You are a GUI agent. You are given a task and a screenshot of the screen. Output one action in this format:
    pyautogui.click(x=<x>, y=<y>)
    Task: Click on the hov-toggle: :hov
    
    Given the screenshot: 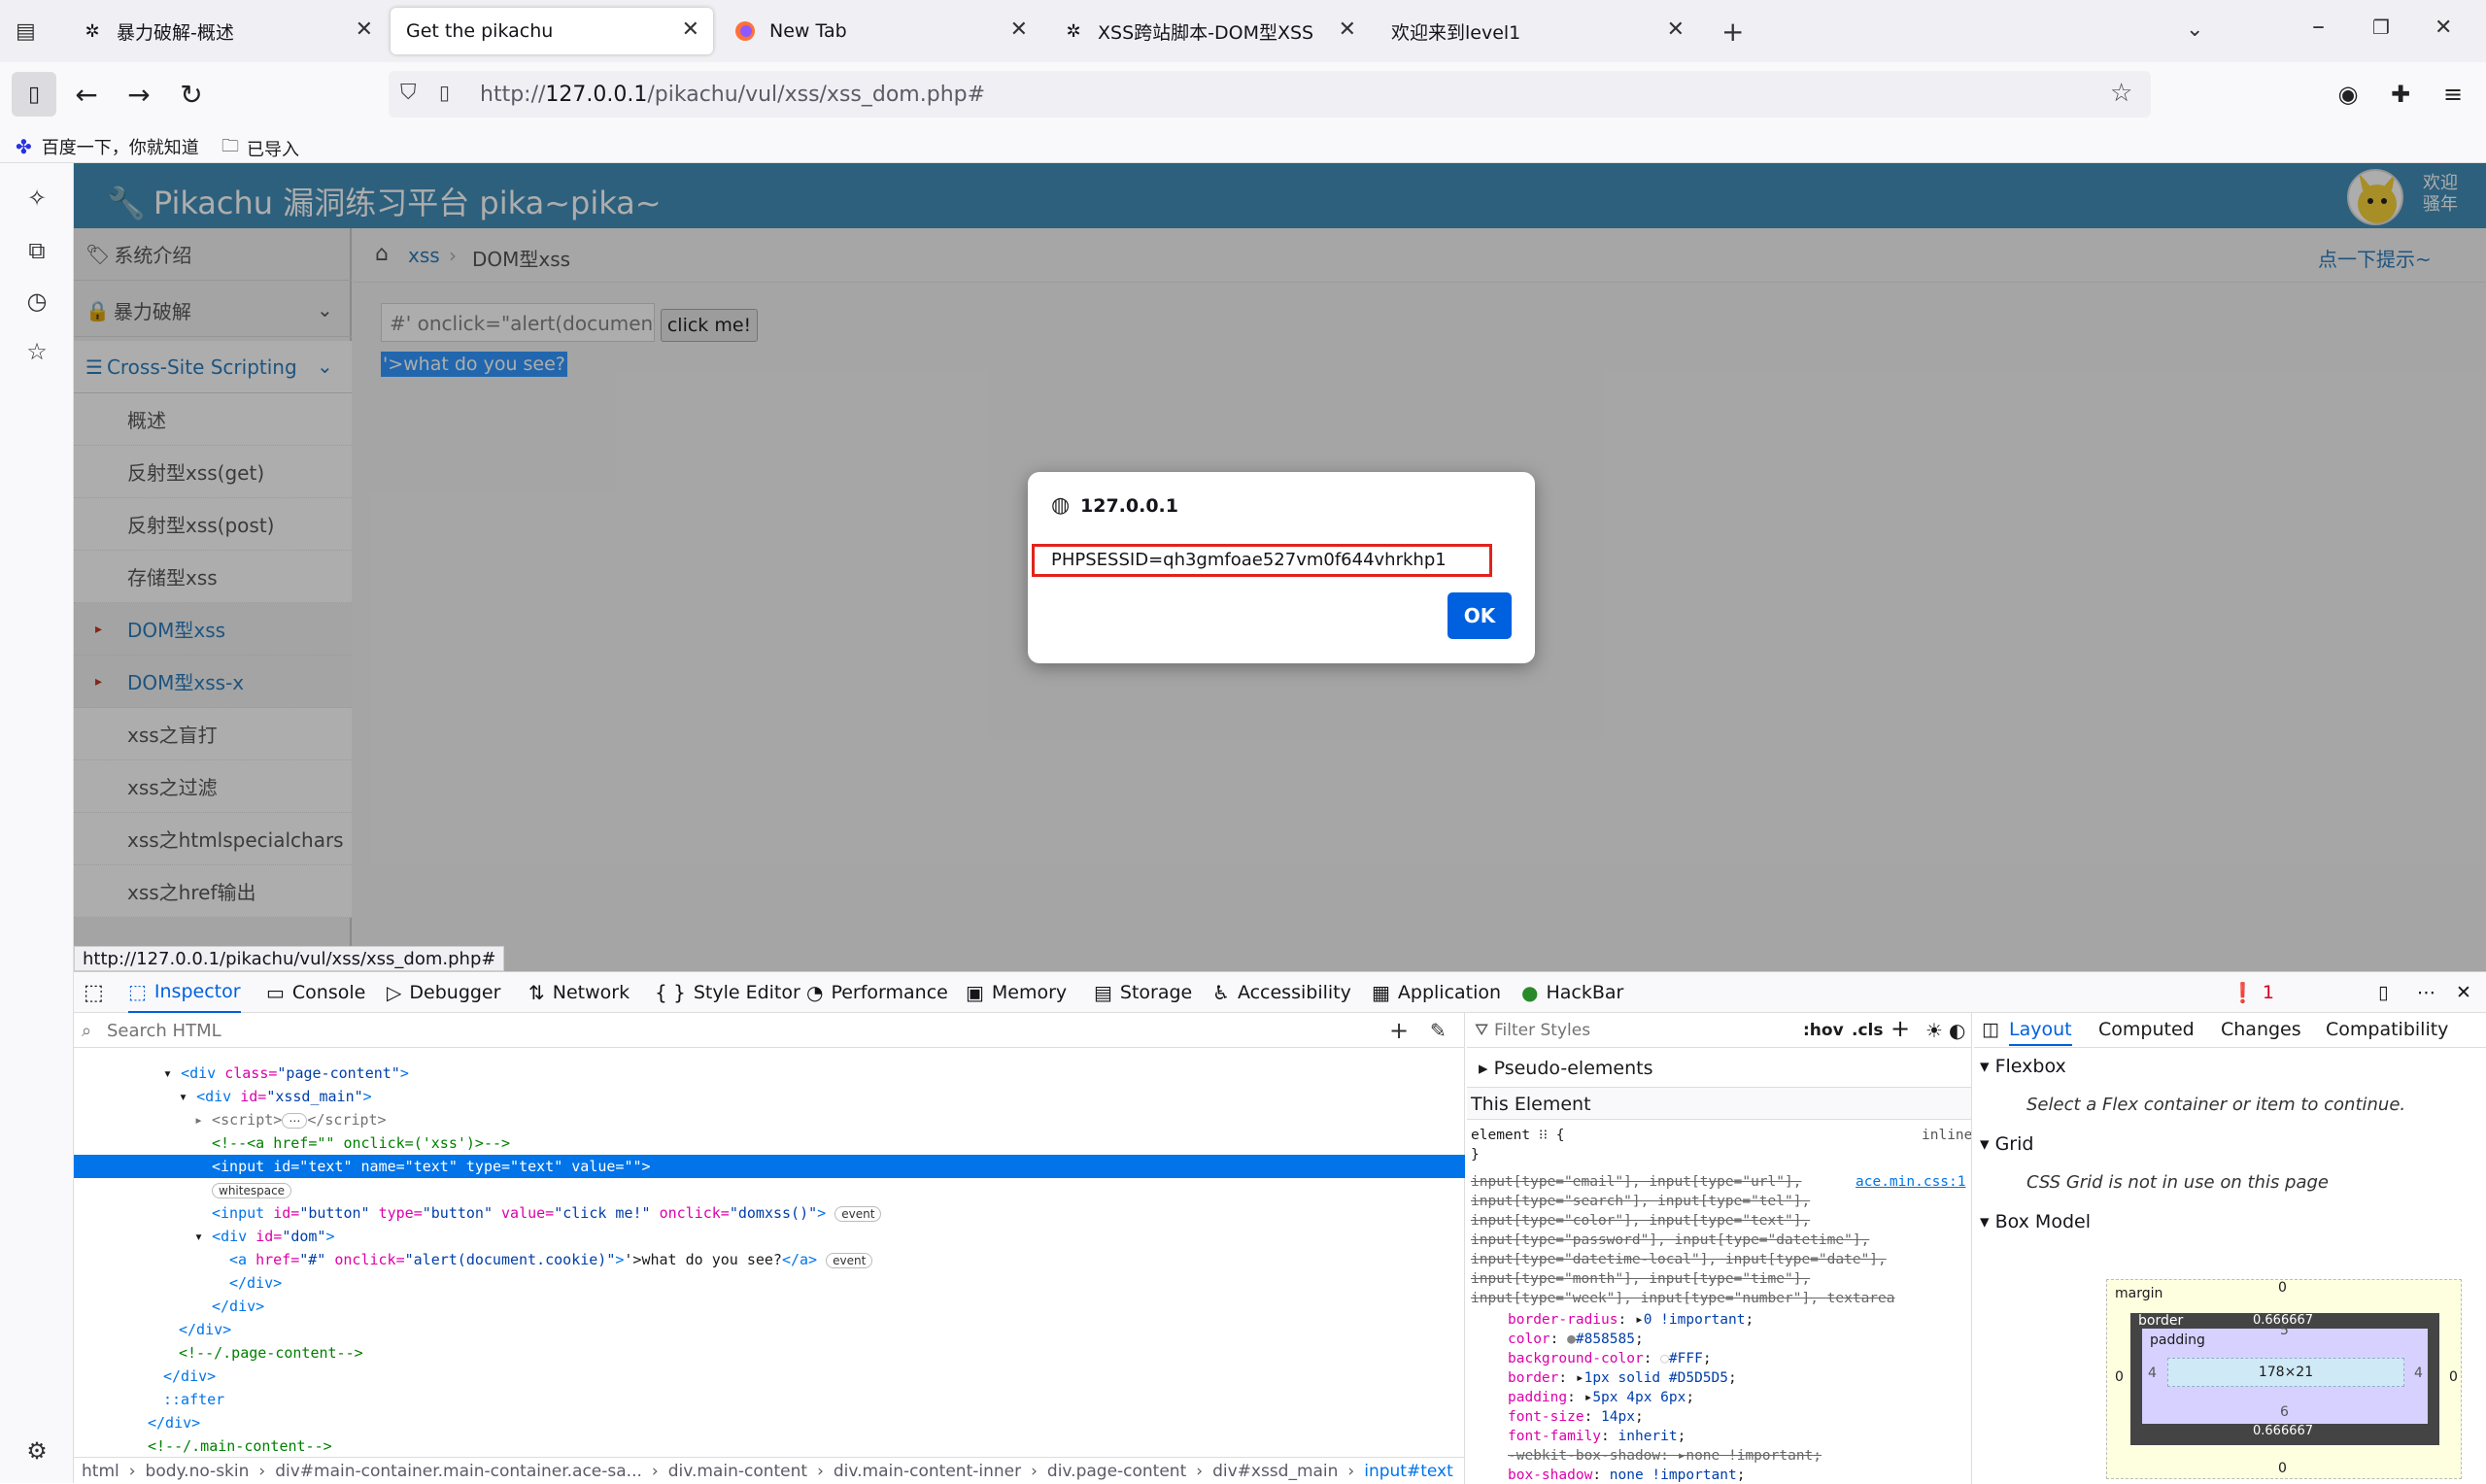 What is the action you would take?
    pyautogui.click(x=1823, y=1030)
    